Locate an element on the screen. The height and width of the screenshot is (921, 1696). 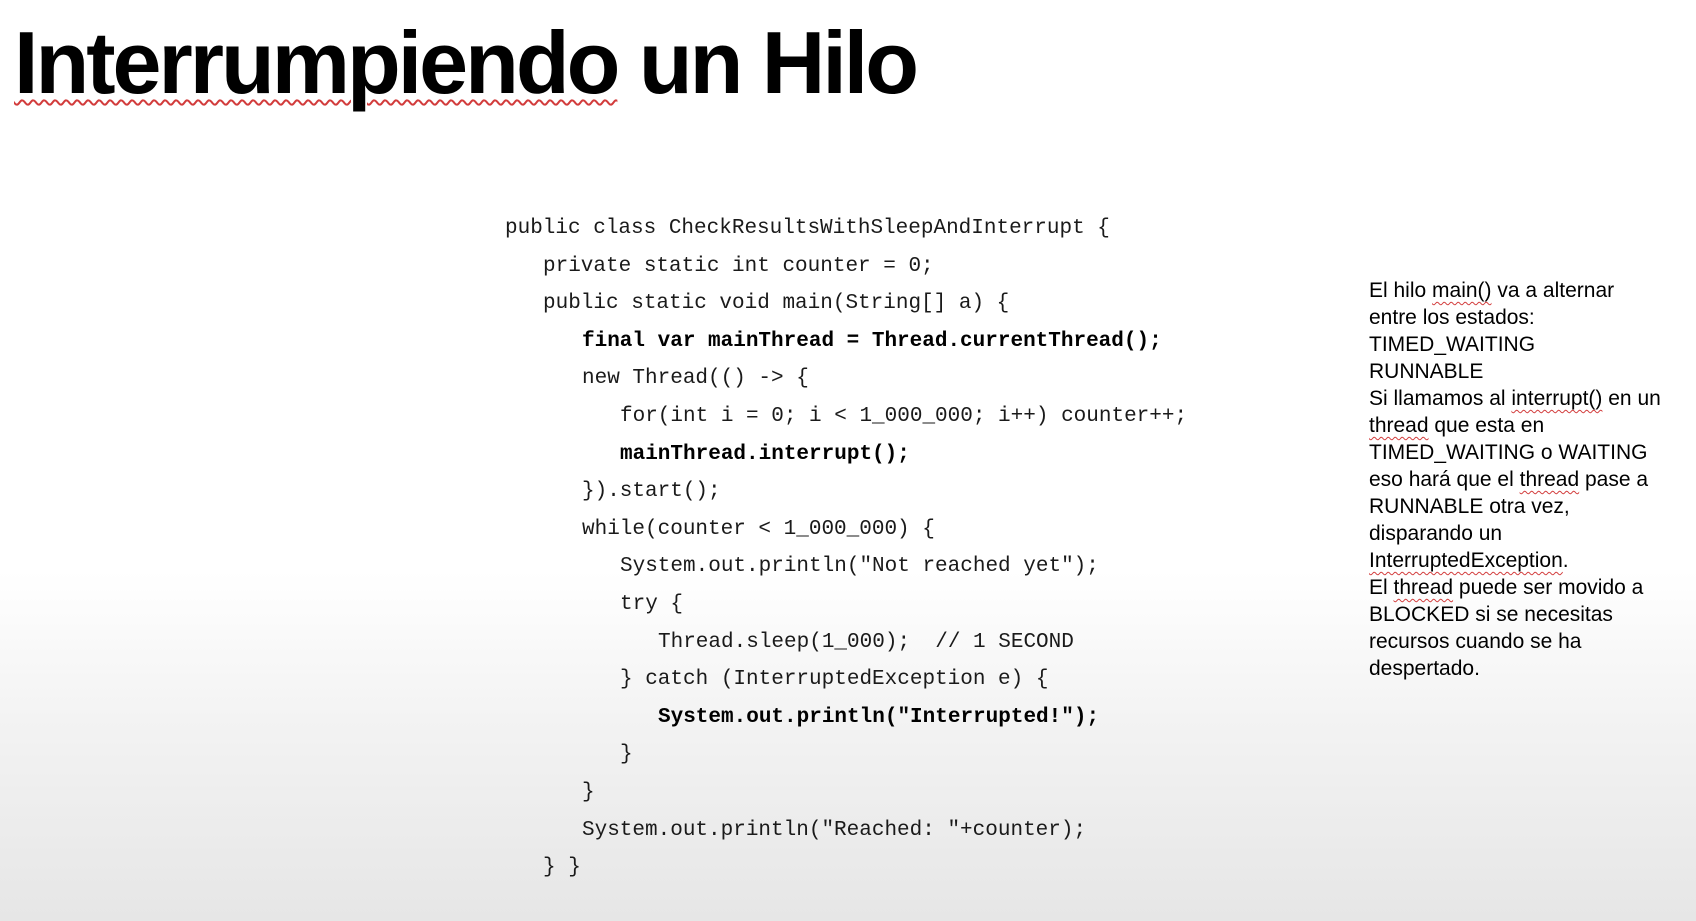
note-text: El is located at coordinates (1381, 587).